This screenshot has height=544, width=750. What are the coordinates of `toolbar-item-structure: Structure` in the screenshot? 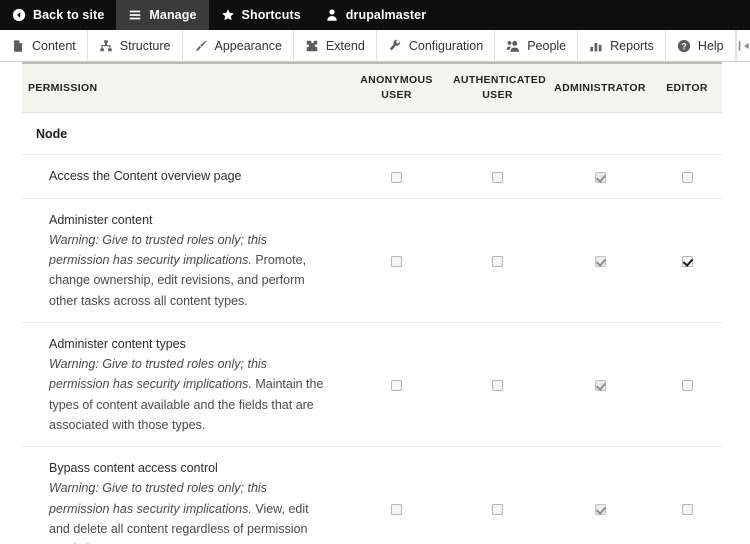 It's located at (135, 45).